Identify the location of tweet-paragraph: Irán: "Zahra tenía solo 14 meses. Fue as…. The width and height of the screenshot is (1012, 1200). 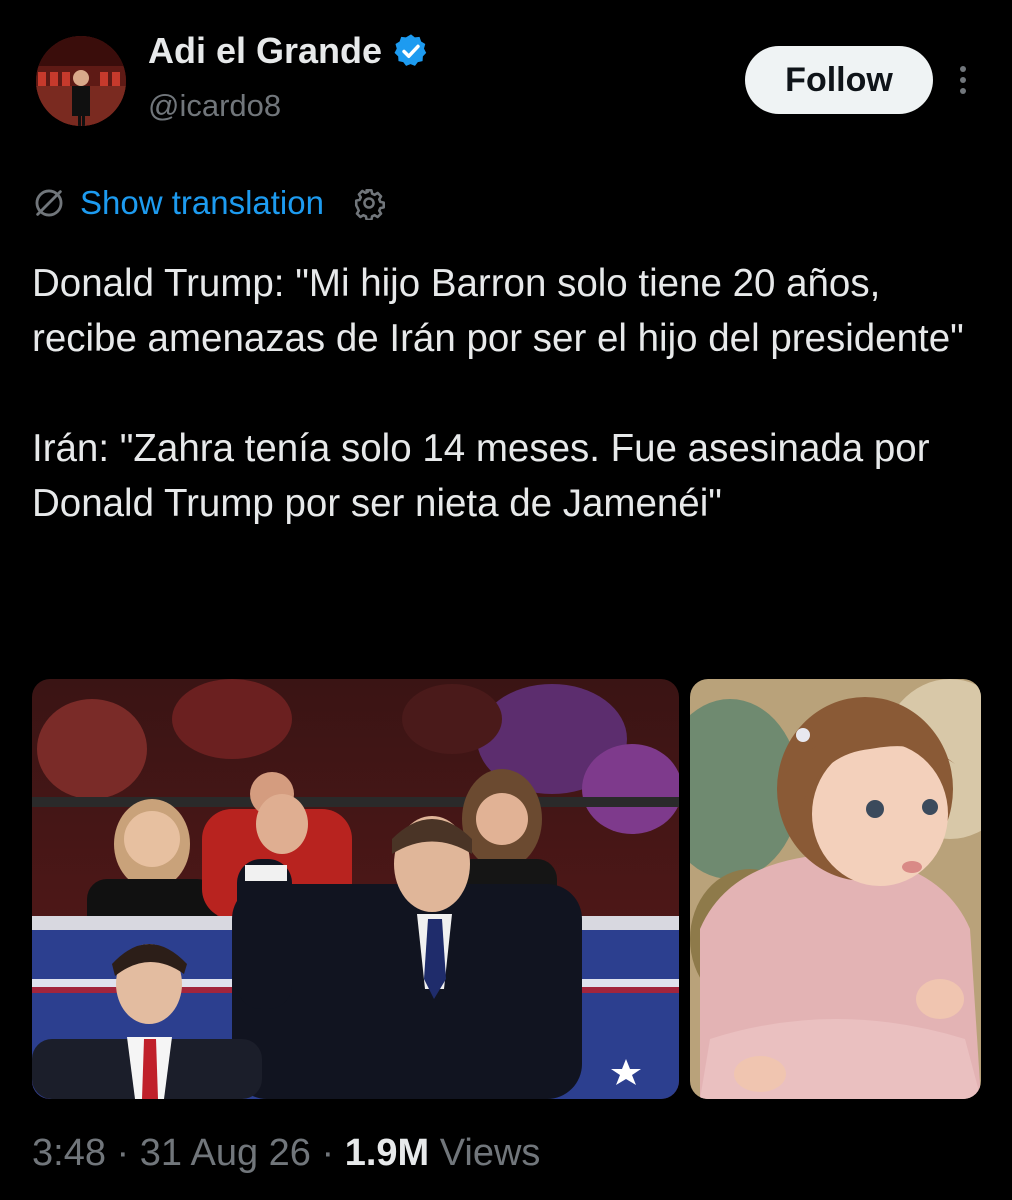
(481, 476).